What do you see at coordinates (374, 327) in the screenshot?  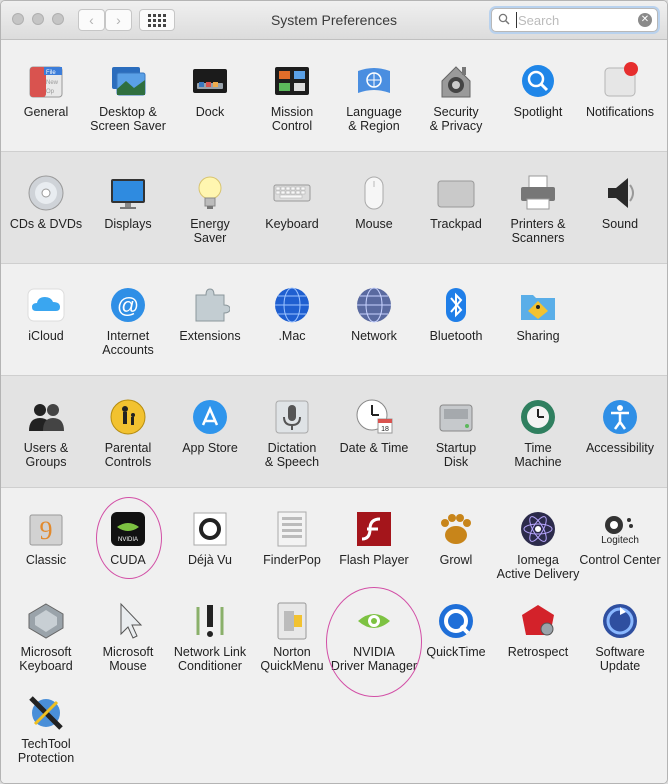 I see `pref-pane-network: Network` at bounding box center [374, 327].